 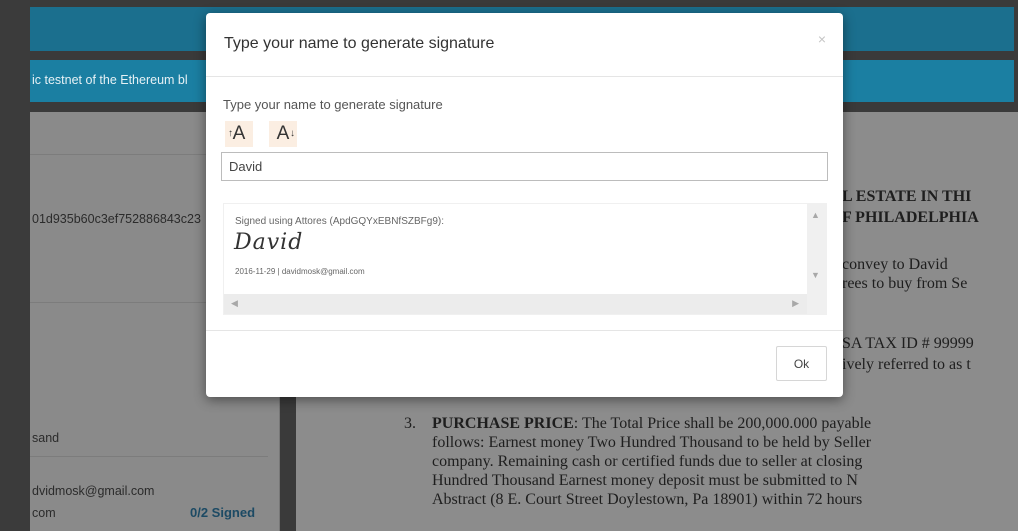 What do you see at coordinates (801, 363) in the screenshot?
I see `ok-button: Ok` at bounding box center [801, 363].